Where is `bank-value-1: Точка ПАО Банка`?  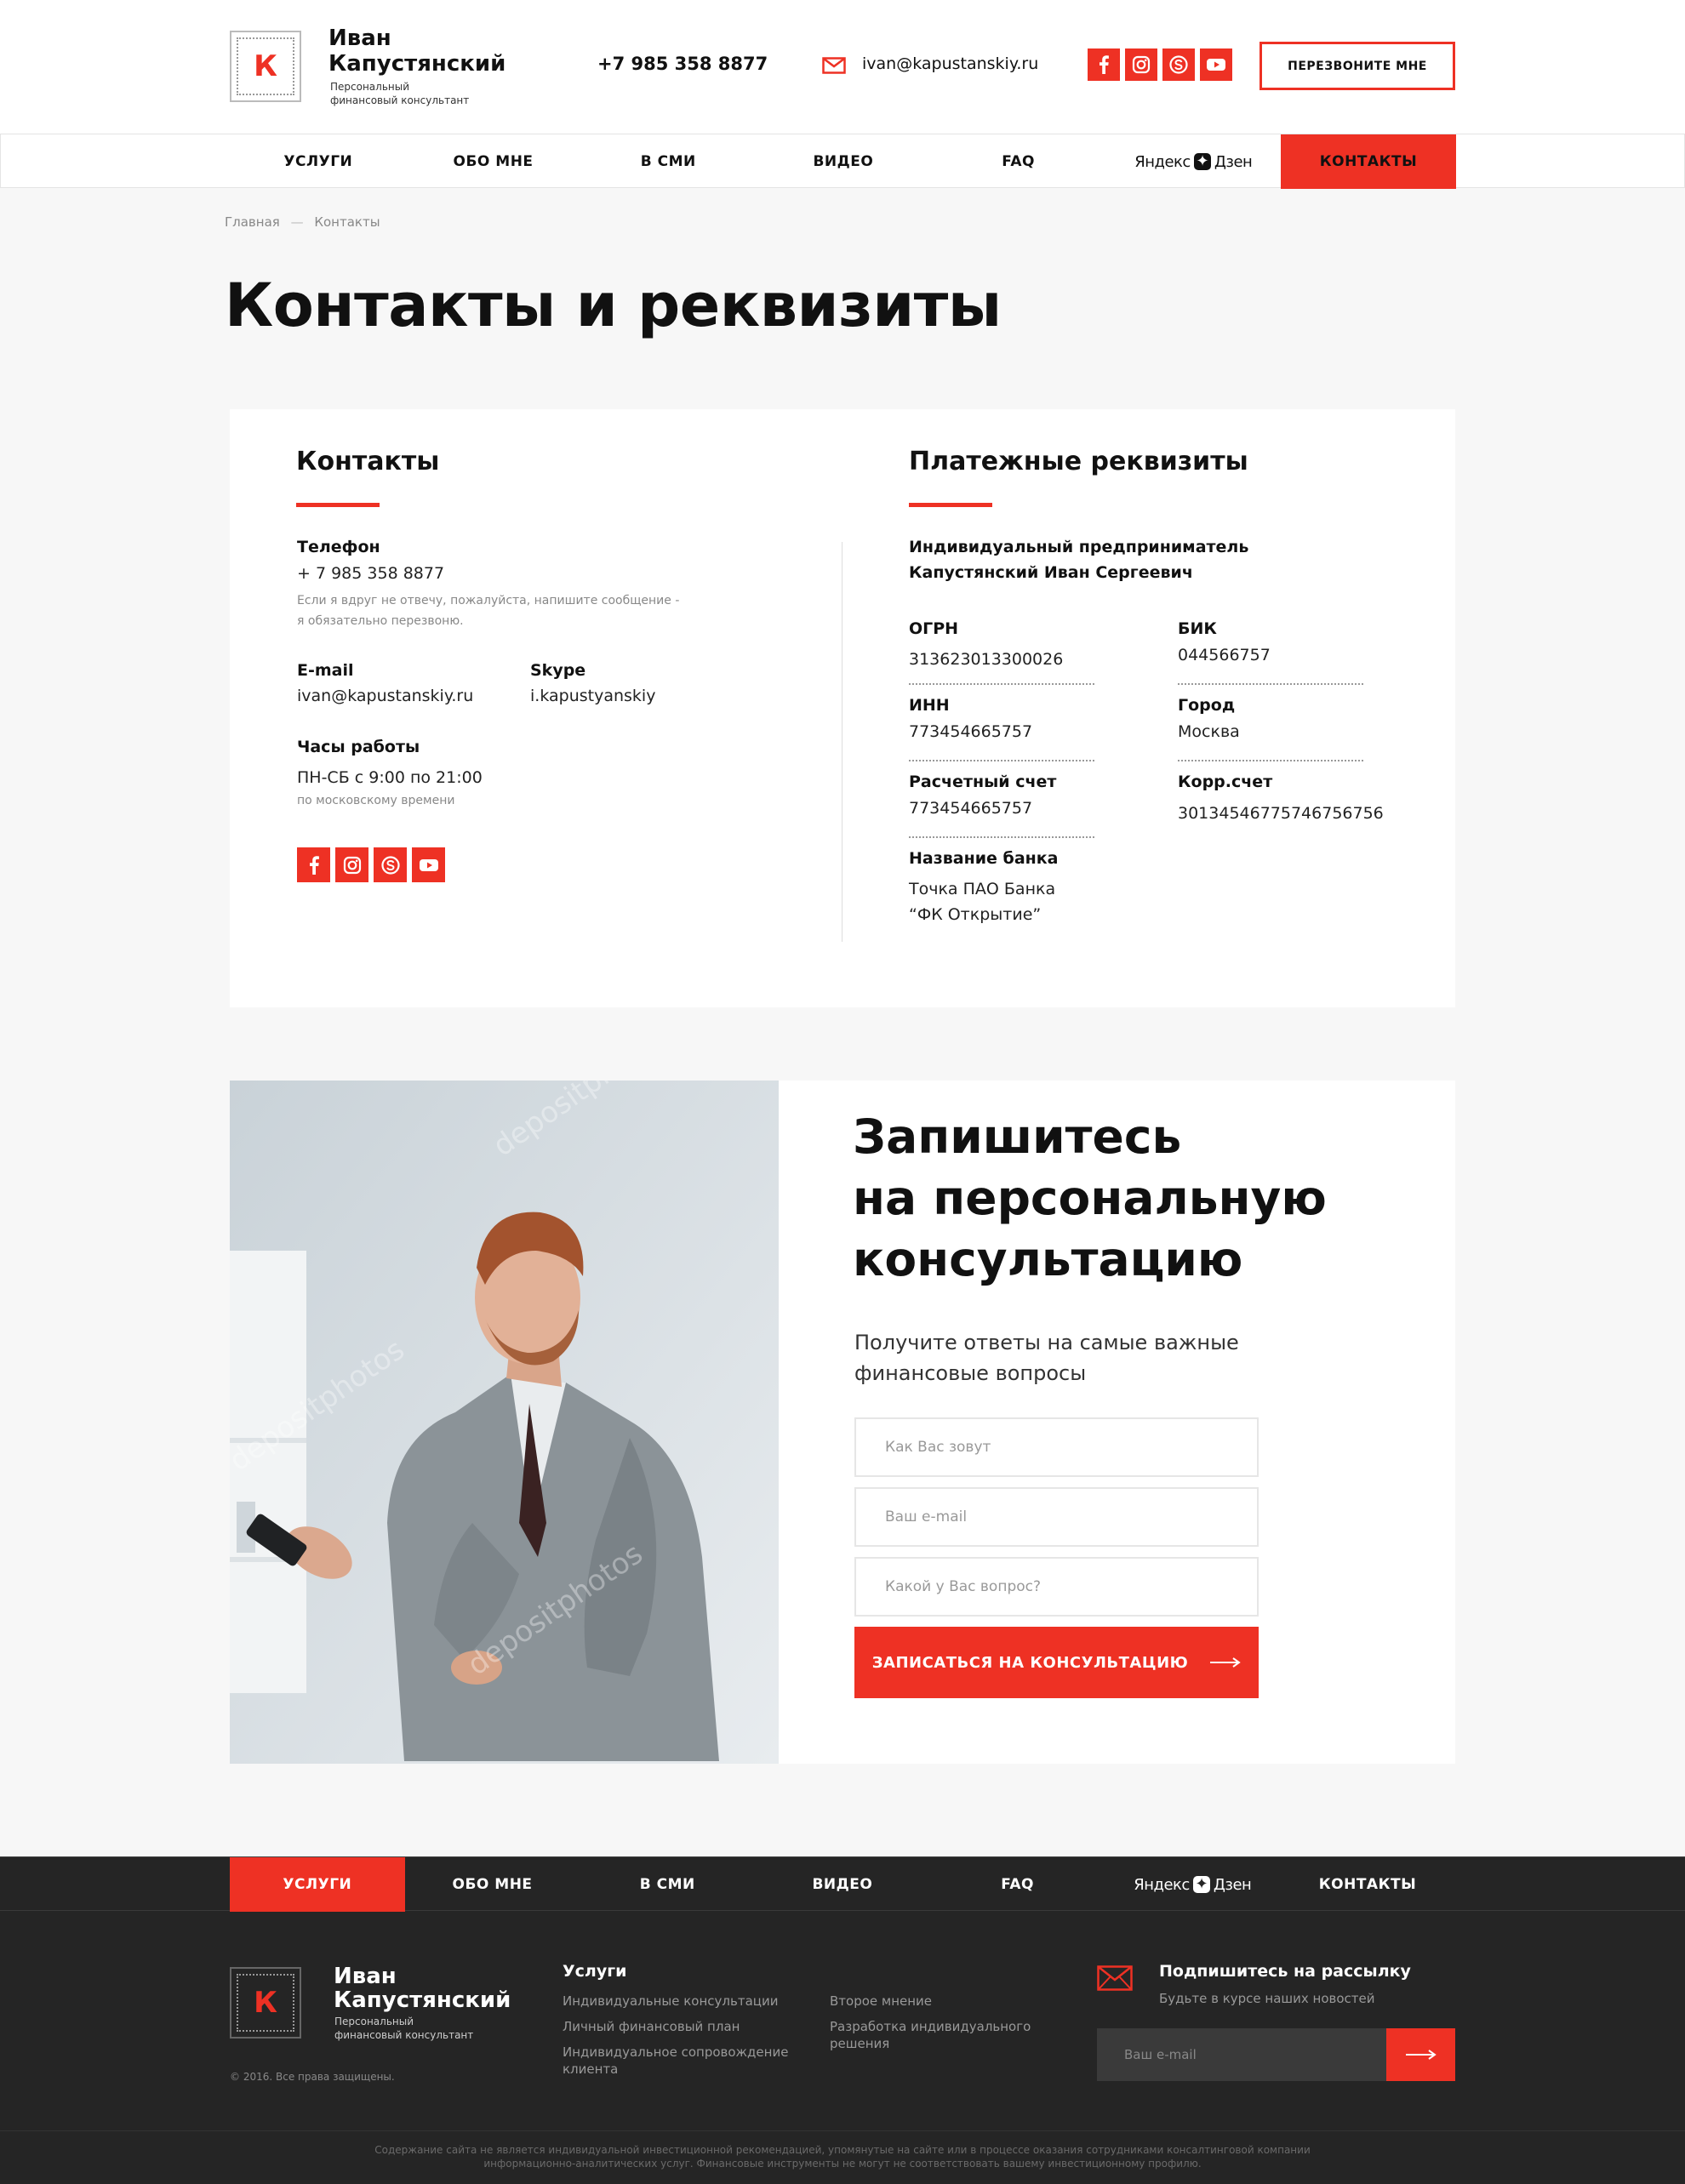 bank-value-1: Точка ПАО Банка is located at coordinates (982, 889).